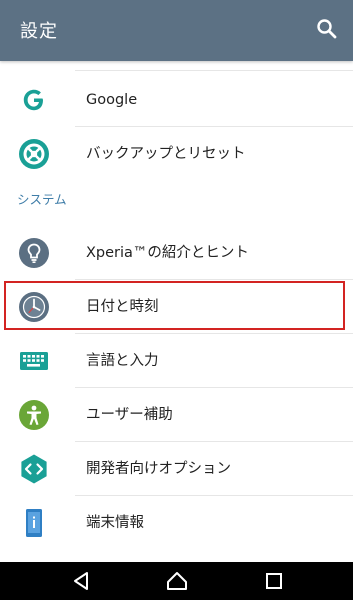 This screenshot has height=600, width=353. What do you see at coordinates (214, 70) in the screenshot?
I see `list-divider` at bounding box center [214, 70].